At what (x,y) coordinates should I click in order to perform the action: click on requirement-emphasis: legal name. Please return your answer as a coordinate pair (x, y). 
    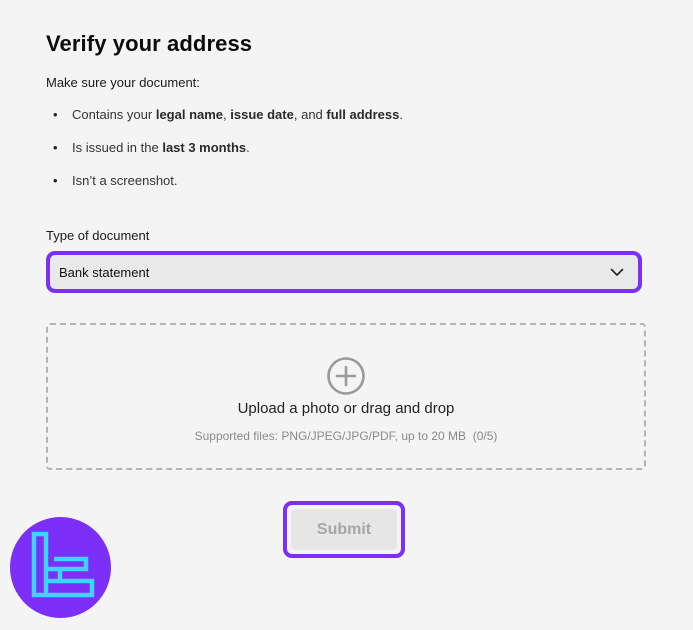
    Looking at the image, I should click on (189, 114).